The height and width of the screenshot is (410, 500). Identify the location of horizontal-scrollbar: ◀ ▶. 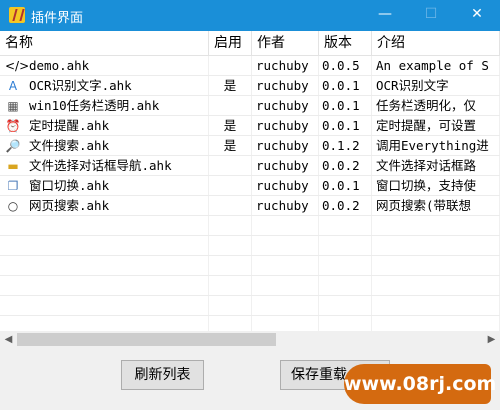
(250, 339).